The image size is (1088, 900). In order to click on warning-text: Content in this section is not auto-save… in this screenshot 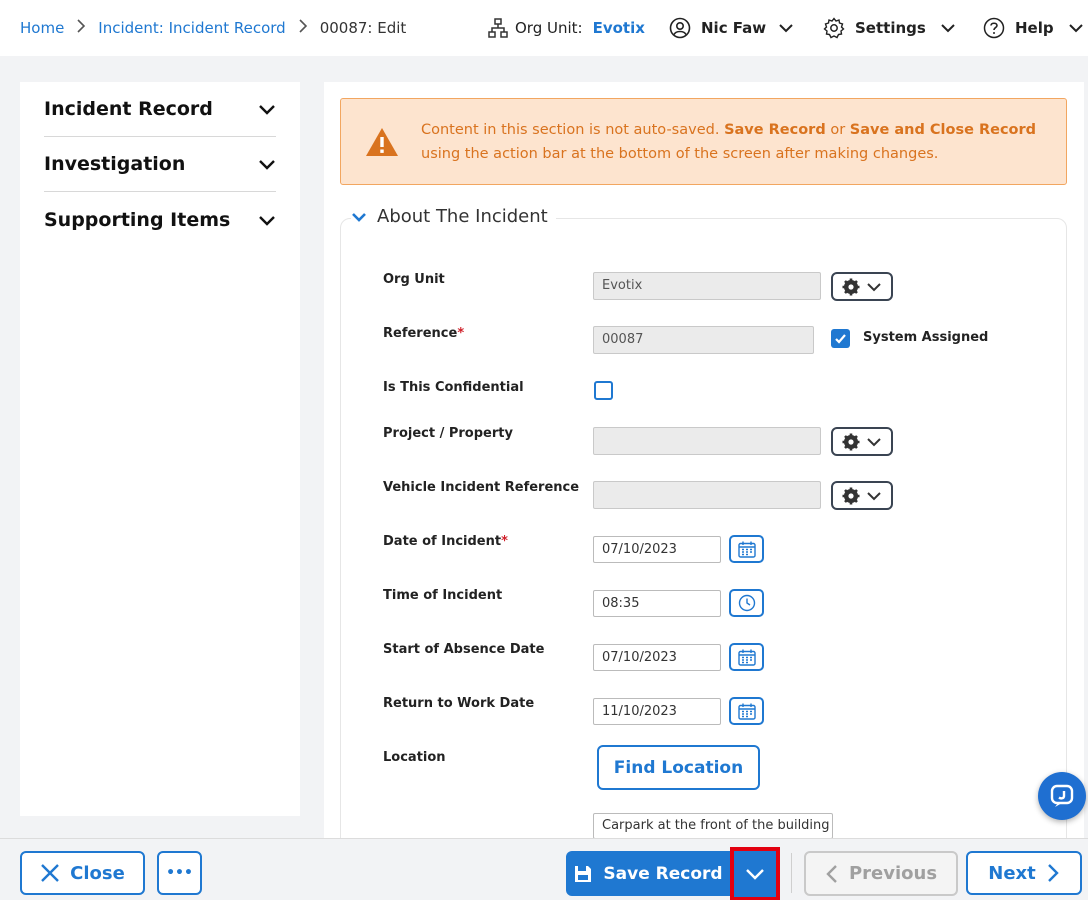, I will do `click(570, 129)`.